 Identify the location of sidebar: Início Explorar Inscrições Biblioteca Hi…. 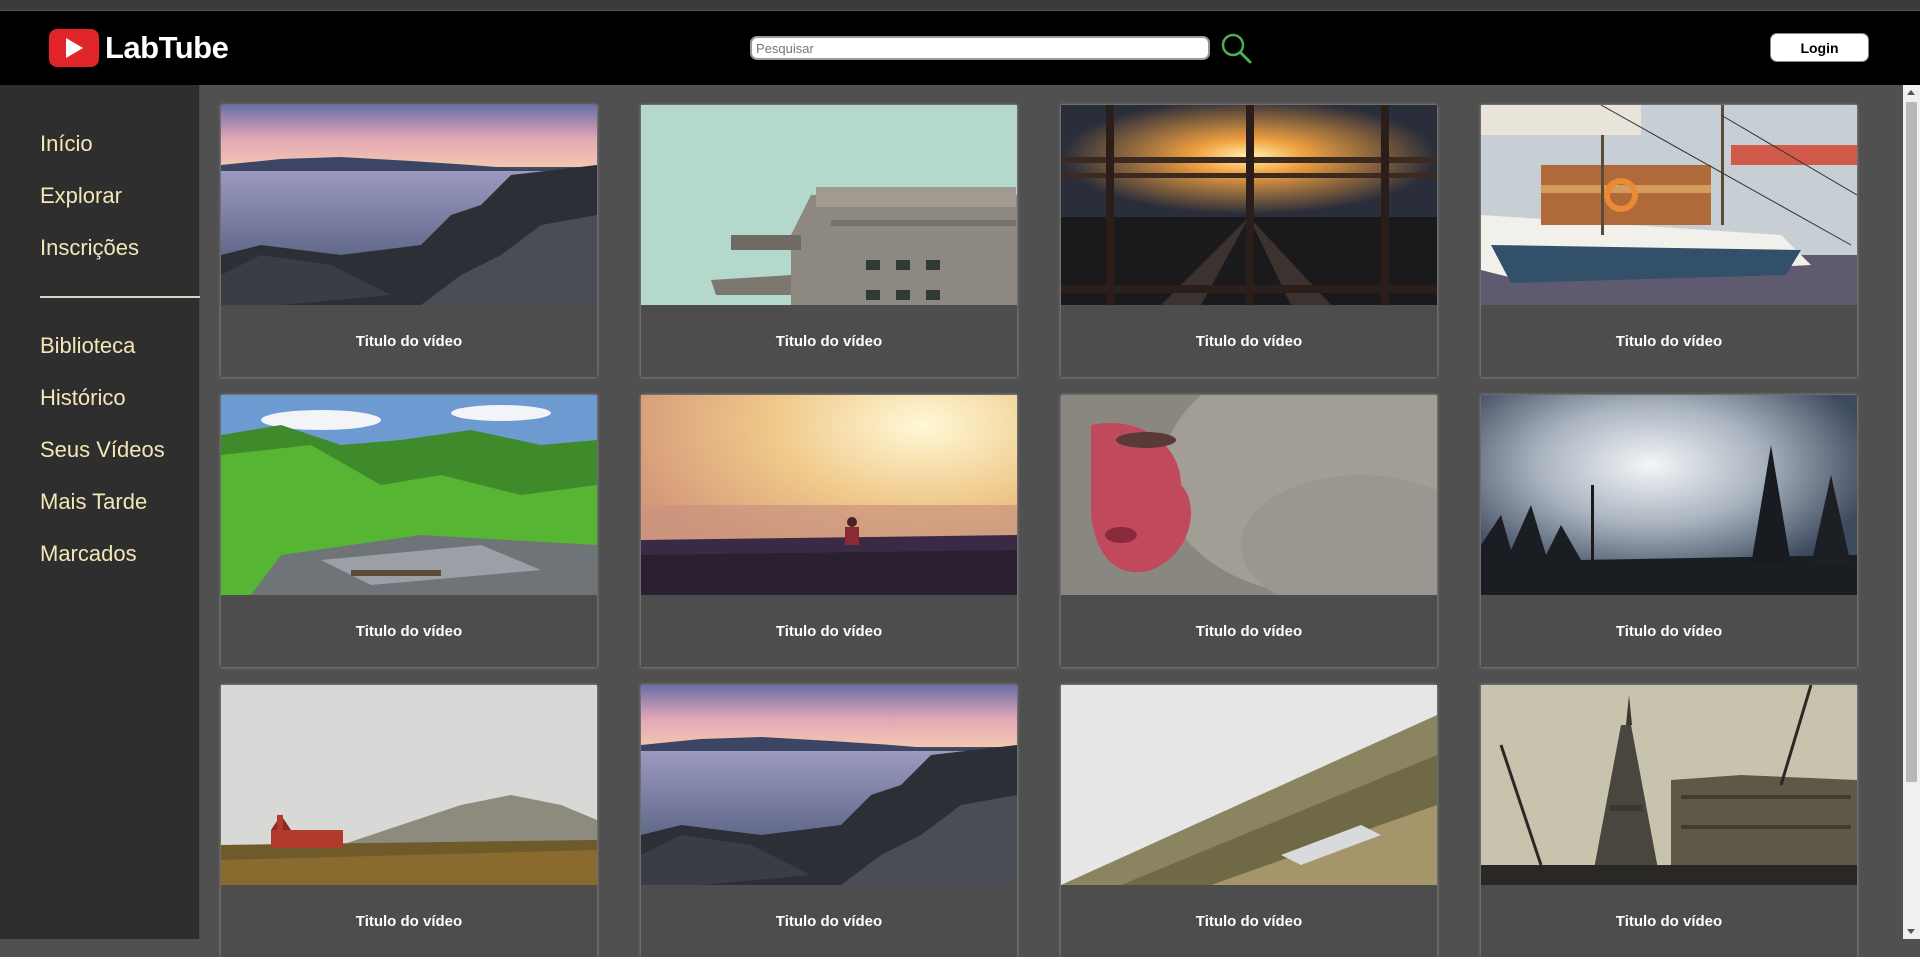
(100, 512).